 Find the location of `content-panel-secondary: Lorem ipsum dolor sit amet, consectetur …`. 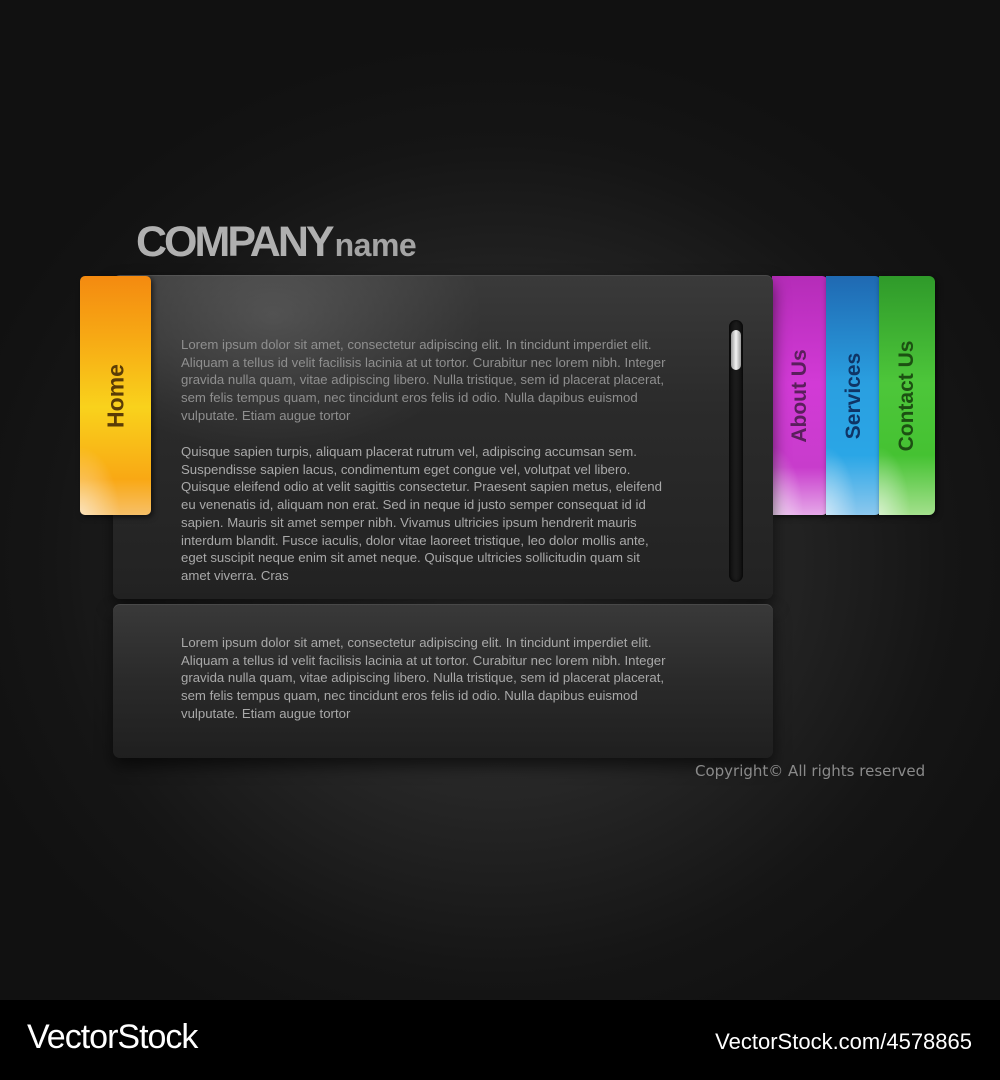

content-panel-secondary: Lorem ipsum dolor sit amet, consectetur … is located at coordinates (443, 681).